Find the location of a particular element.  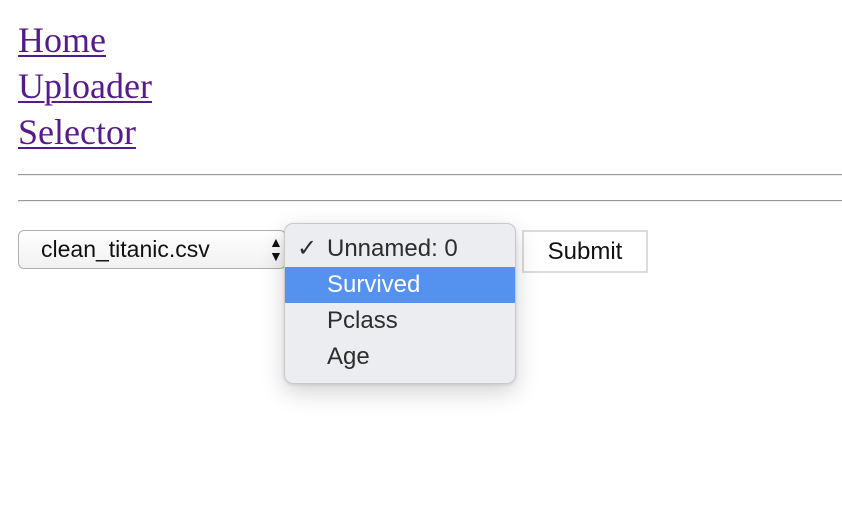

submit-button: Submit is located at coordinates (585, 251).